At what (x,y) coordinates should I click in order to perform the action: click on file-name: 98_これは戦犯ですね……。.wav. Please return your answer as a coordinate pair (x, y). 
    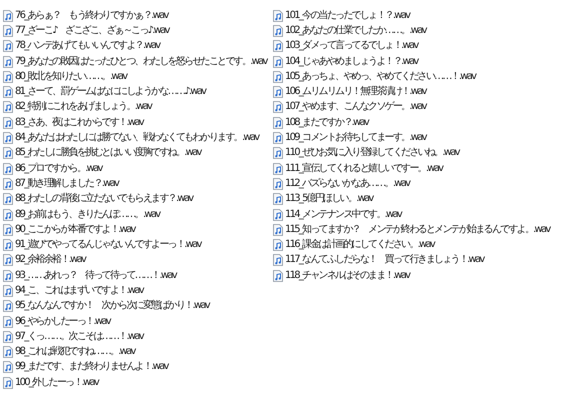
    Looking at the image, I should click on (75, 352).